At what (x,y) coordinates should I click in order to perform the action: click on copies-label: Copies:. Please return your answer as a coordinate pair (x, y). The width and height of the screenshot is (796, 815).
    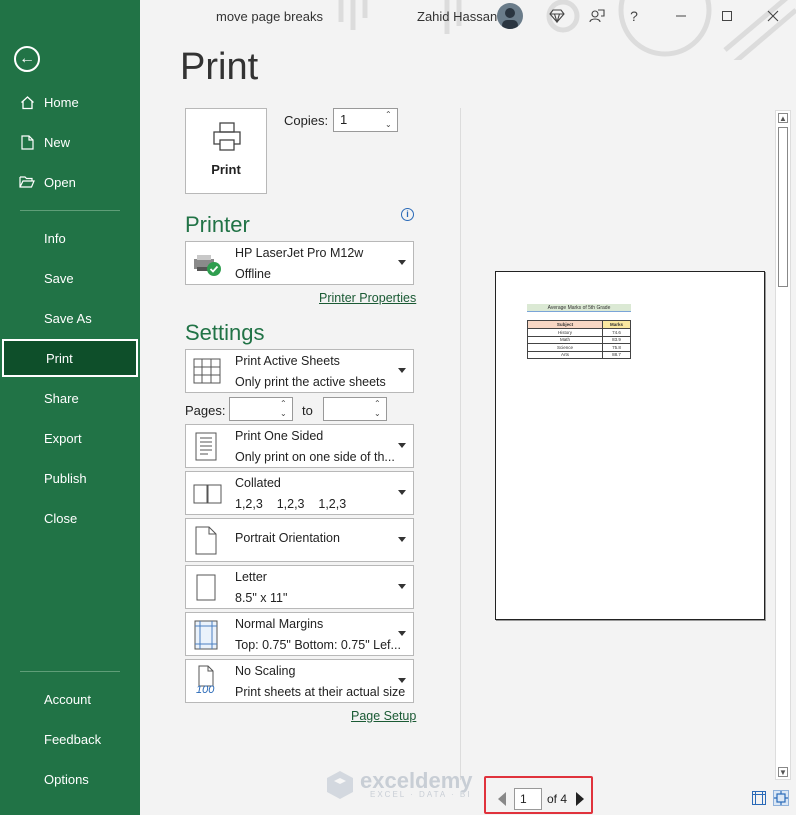
    Looking at the image, I should click on (306, 120).